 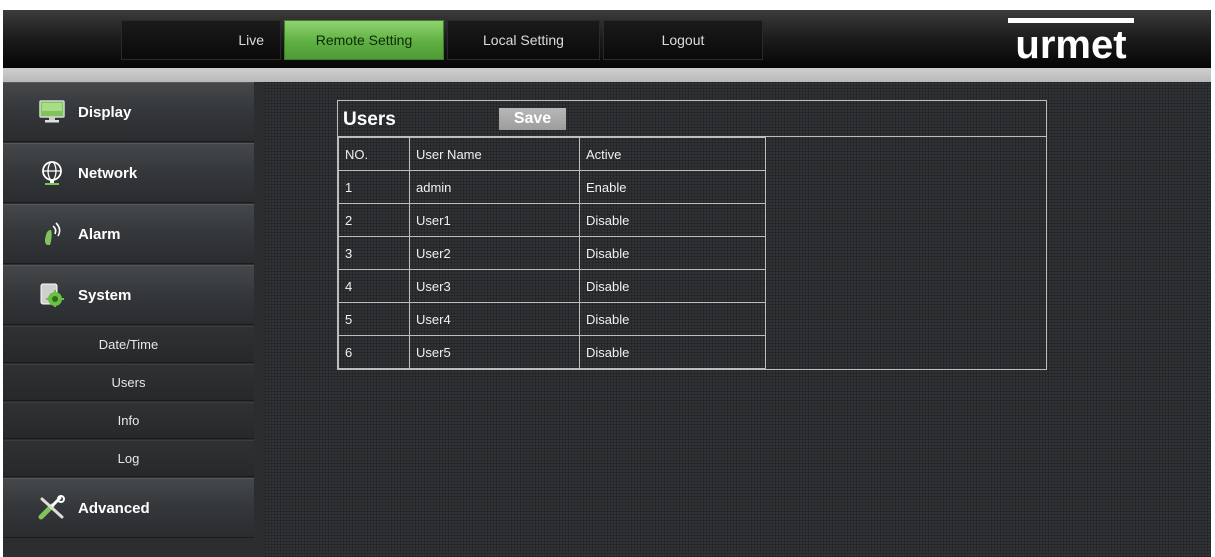 What do you see at coordinates (108, 173) in the screenshot?
I see `sidebar-item-network-label: Network` at bounding box center [108, 173].